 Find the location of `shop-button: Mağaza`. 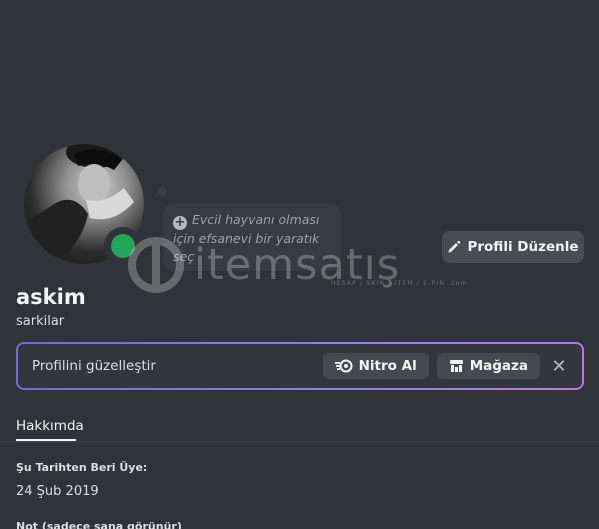

shop-button: Mağaza is located at coordinates (488, 366).